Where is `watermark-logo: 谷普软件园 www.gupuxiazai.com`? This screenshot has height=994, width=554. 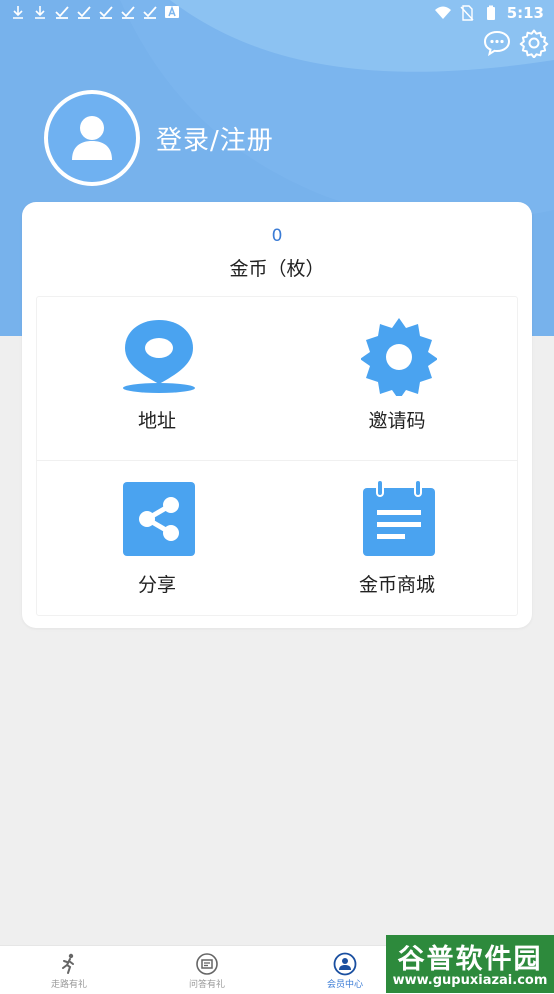 watermark-logo: 谷普软件园 www.gupuxiazai.com is located at coordinates (470, 964).